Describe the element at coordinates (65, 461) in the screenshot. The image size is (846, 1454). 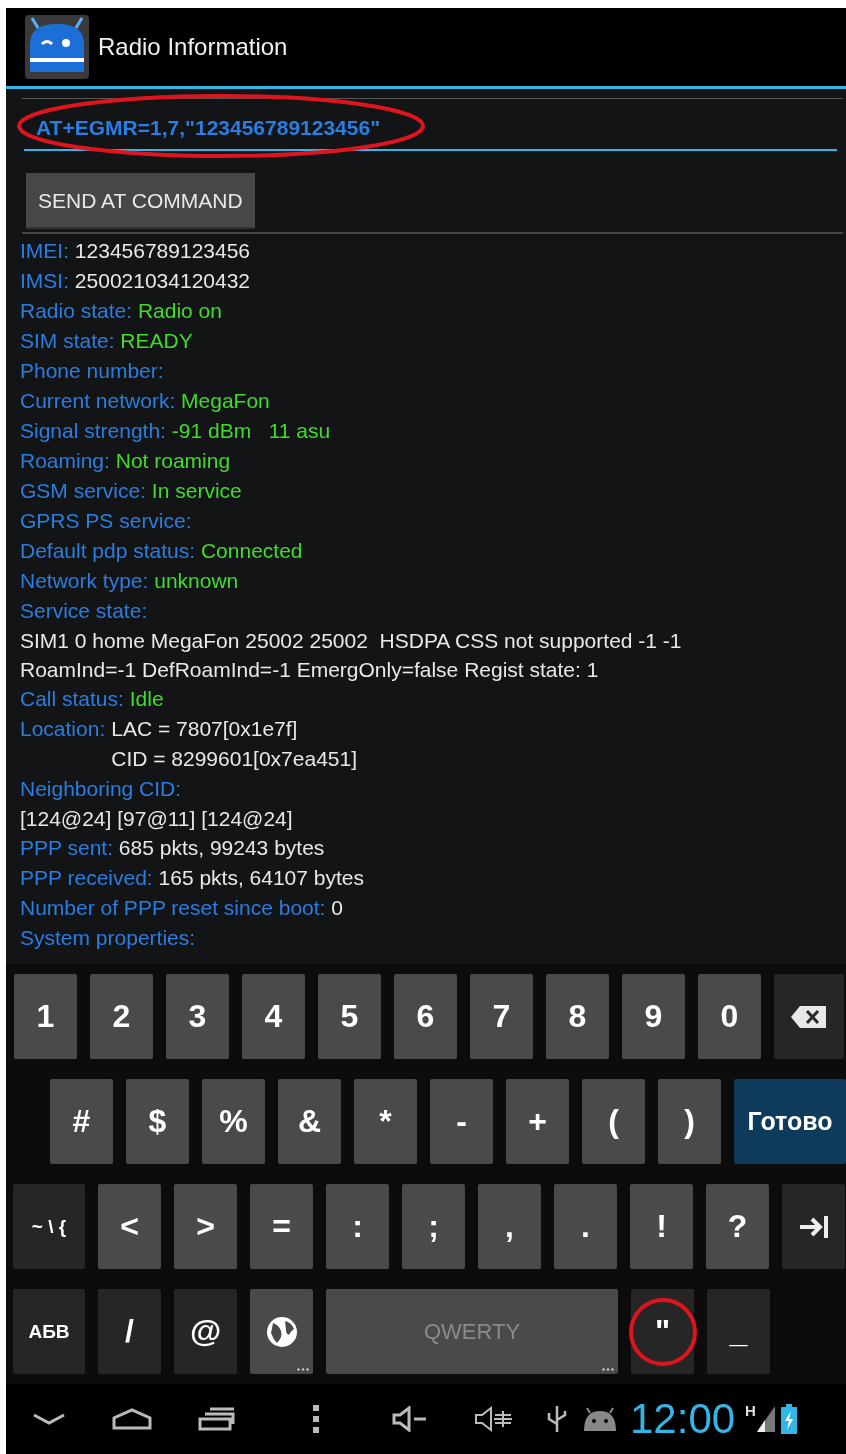
I see `info-label: Roaming:` at that location.